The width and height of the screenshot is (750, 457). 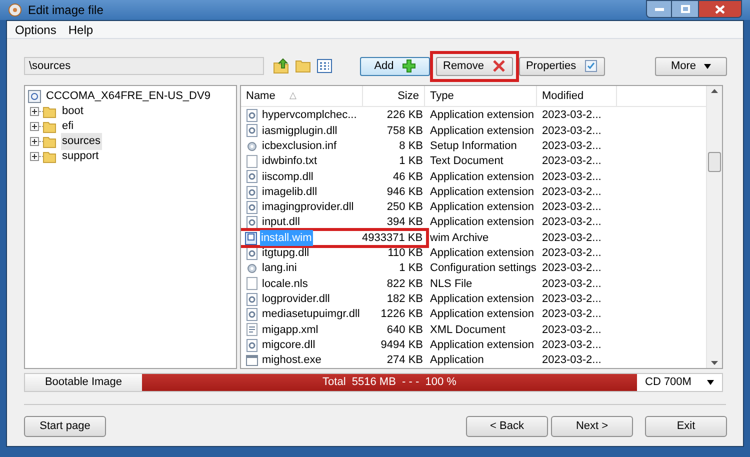 I want to click on grid-view-icon, so click(x=324, y=66).